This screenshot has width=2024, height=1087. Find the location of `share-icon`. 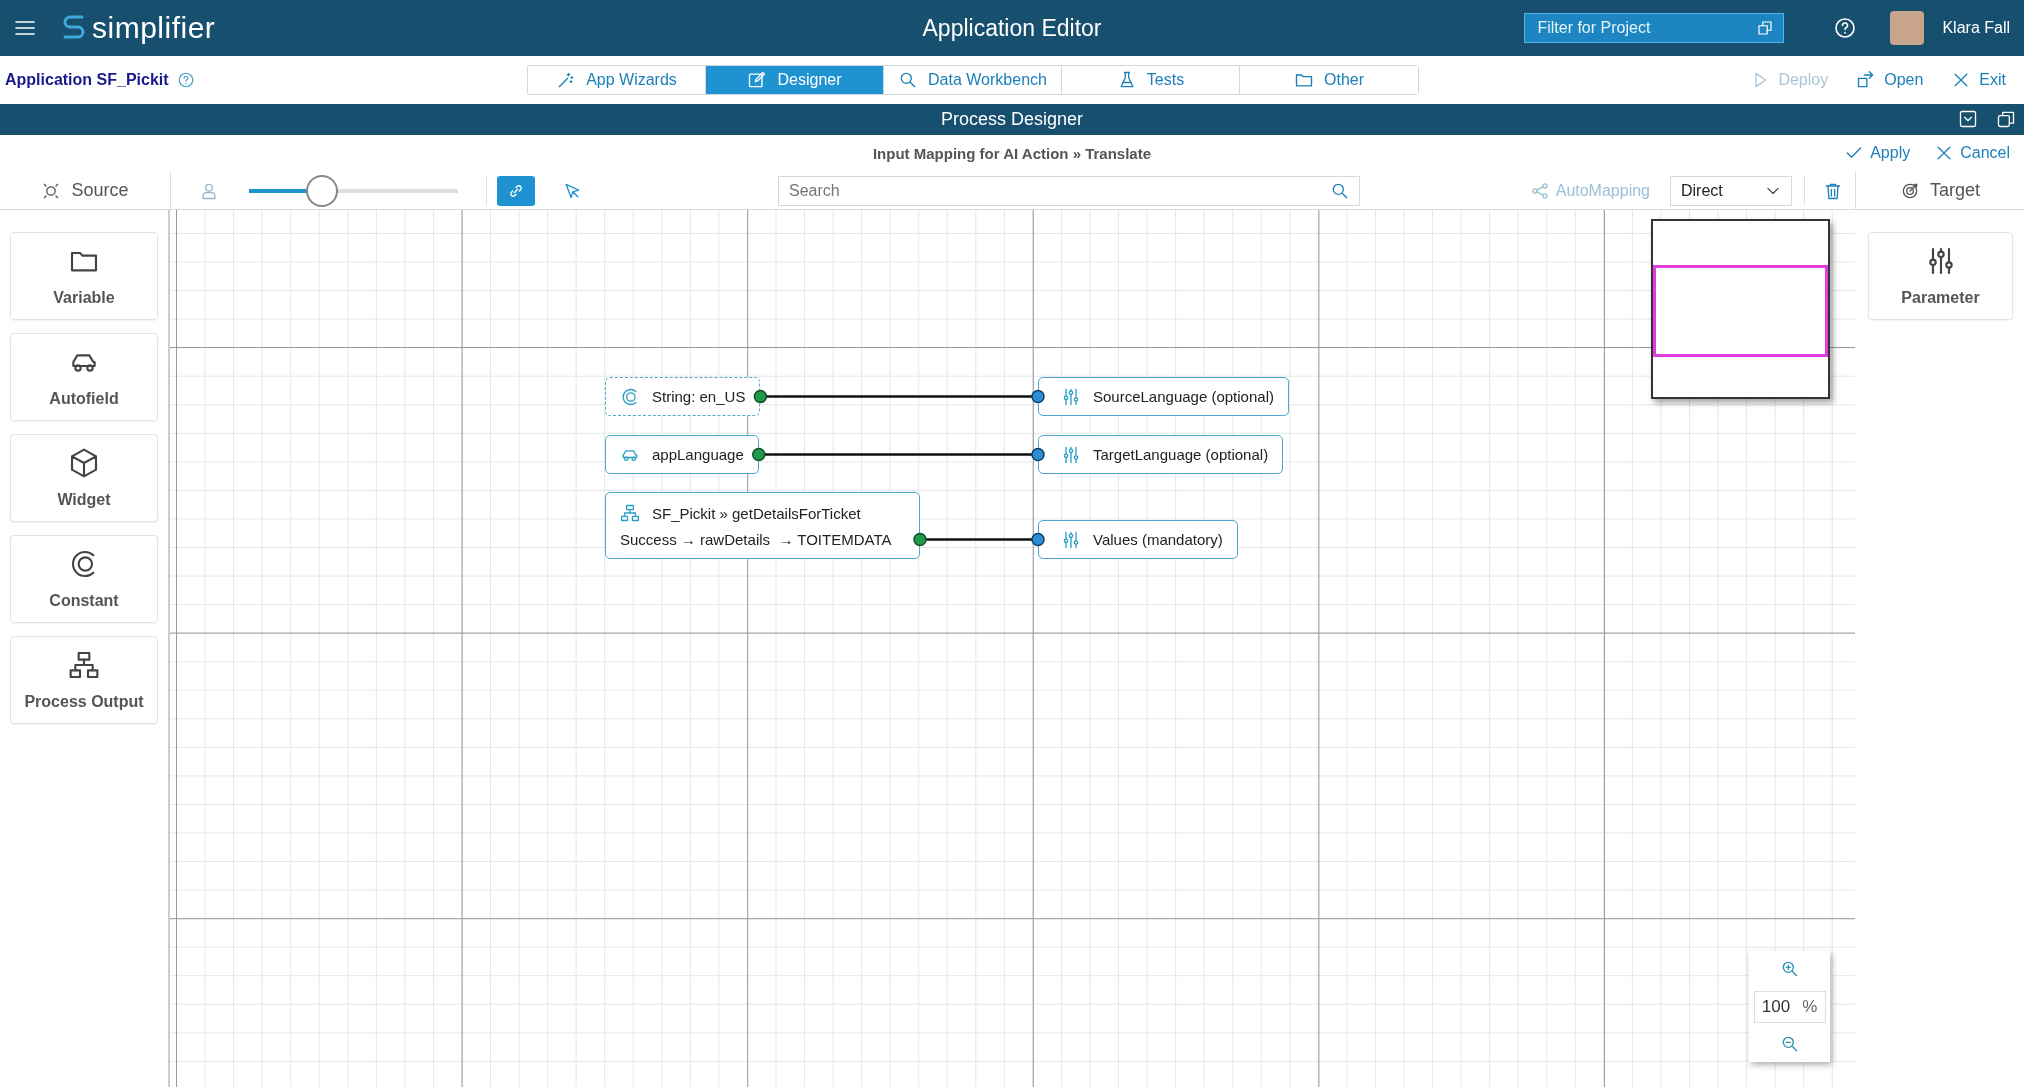

share-icon is located at coordinates (1539, 190).